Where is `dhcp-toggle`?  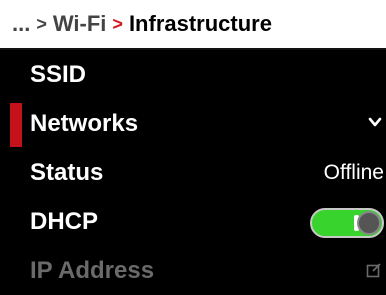
dhcp-toggle is located at coordinates (347, 223).